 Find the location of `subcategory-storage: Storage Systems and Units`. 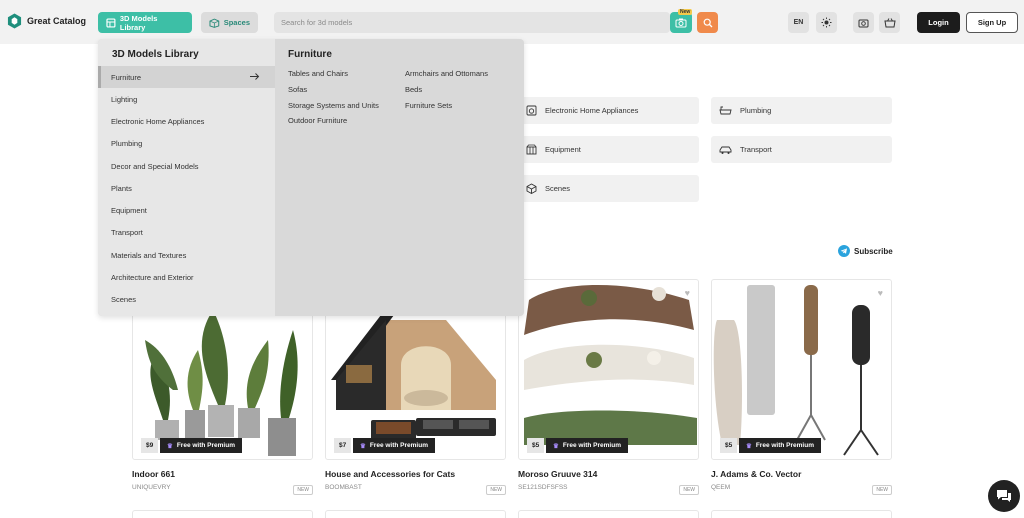

subcategory-storage: Storage Systems and Units is located at coordinates (333, 105).